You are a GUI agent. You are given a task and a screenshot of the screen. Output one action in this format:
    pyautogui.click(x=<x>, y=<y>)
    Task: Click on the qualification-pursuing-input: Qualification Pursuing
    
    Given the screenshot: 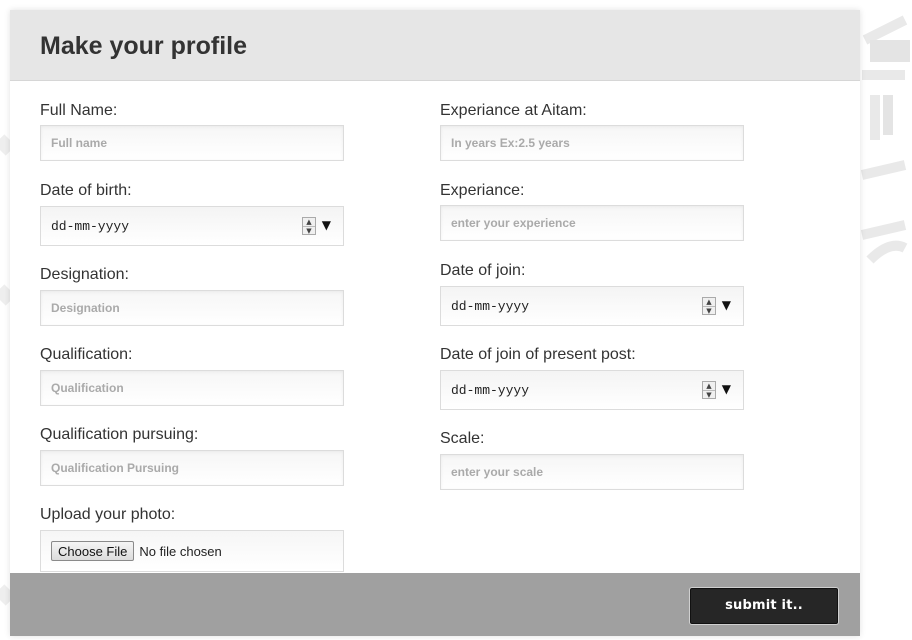 What is the action you would take?
    pyautogui.click(x=192, y=468)
    